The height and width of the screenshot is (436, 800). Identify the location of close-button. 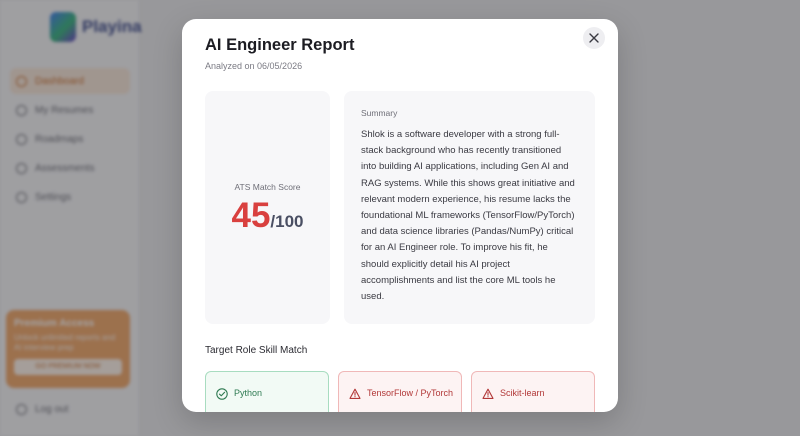
(594, 38).